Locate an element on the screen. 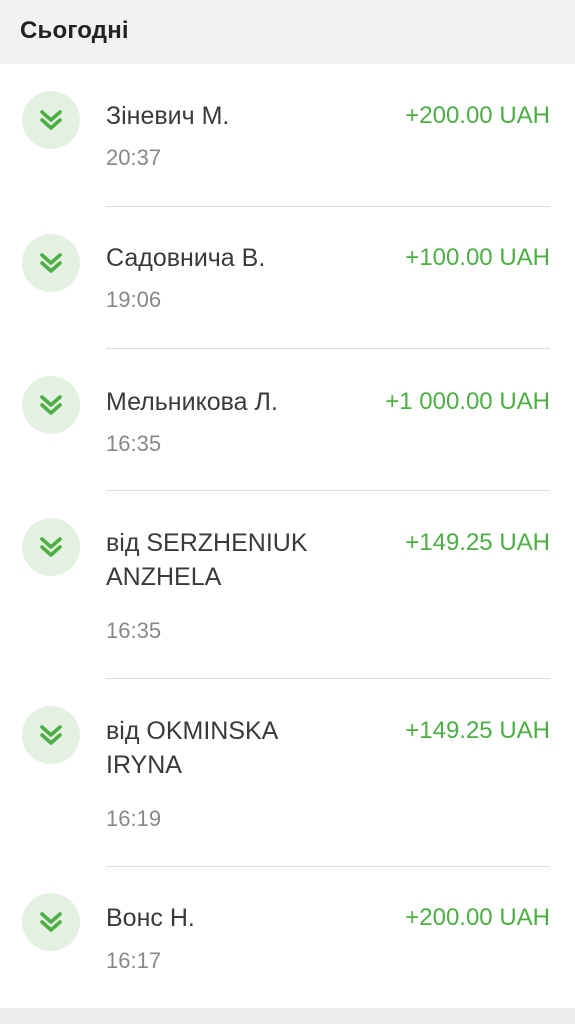 This screenshot has width=575, height=1024. transaction-row: Мельникова Л. 16:35 +1 000.00 UAH is located at coordinates (287, 420).